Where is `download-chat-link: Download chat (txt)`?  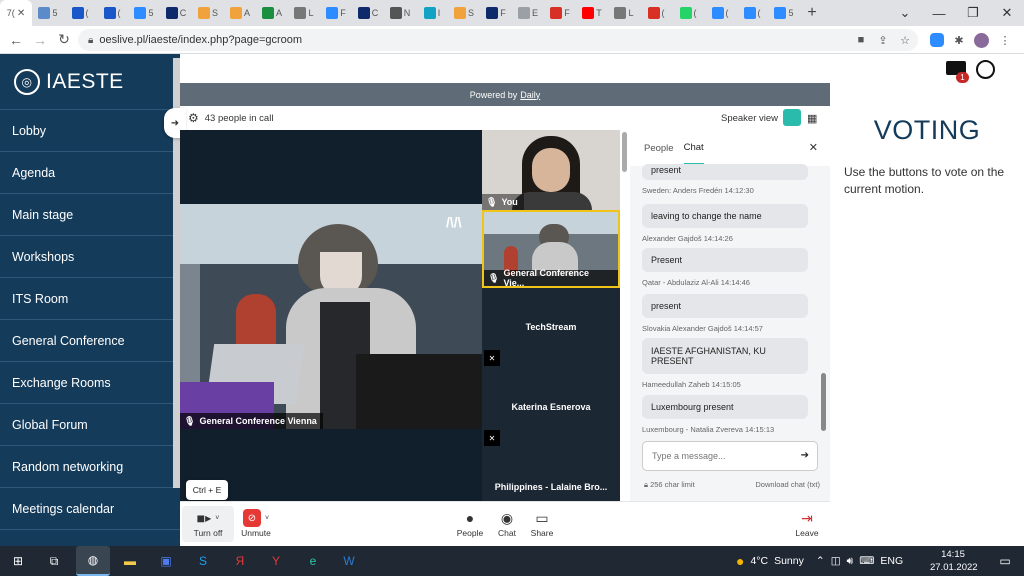 download-chat-link: Download chat (txt) is located at coordinates (787, 485).